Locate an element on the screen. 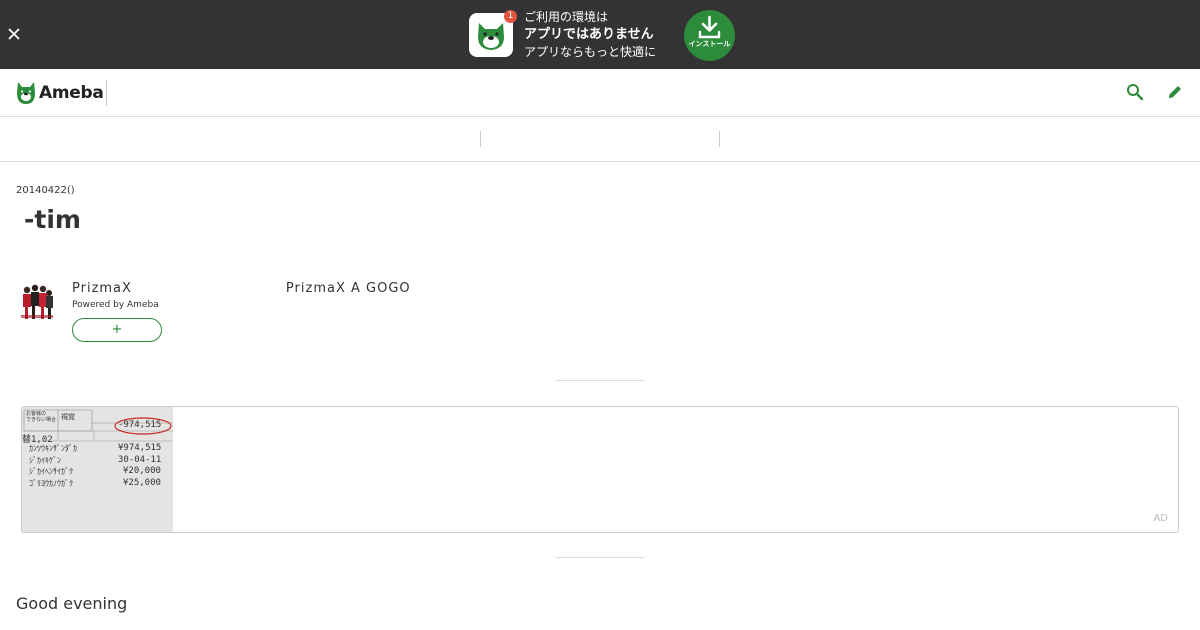 The width and height of the screenshot is (1200, 630). ameba-logo: Ameba is located at coordinates (60, 93).